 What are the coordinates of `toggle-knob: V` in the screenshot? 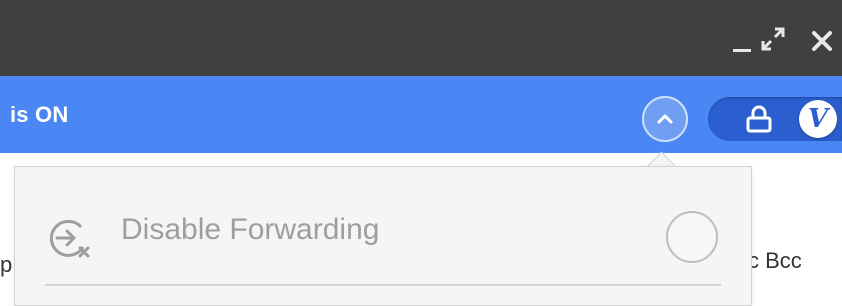 It's located at (818, 119).